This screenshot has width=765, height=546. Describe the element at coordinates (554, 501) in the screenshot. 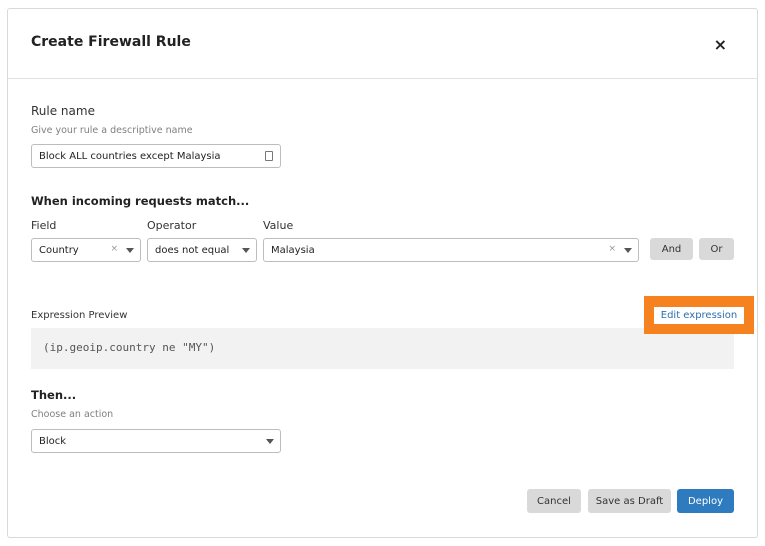

I see `cancel-button: Cancel` at that location.